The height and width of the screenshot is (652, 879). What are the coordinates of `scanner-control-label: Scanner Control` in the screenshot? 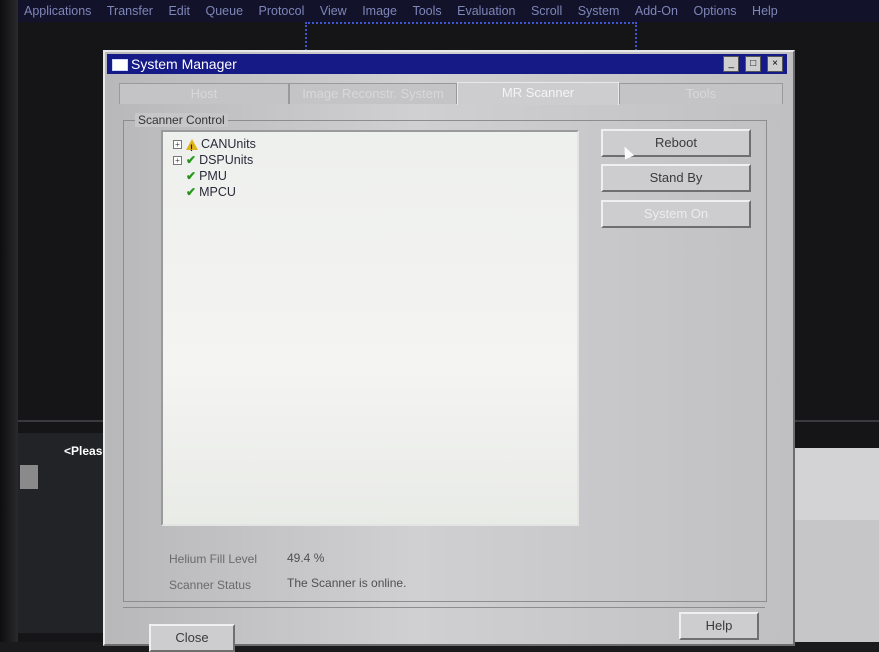 It's located at (181, 120).